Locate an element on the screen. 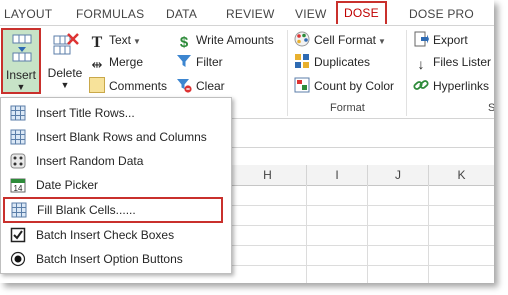 The height and width of the screenshot is (295, 508). cell-format-button: Cell Format ▼ is located at coordinates (340, 40).